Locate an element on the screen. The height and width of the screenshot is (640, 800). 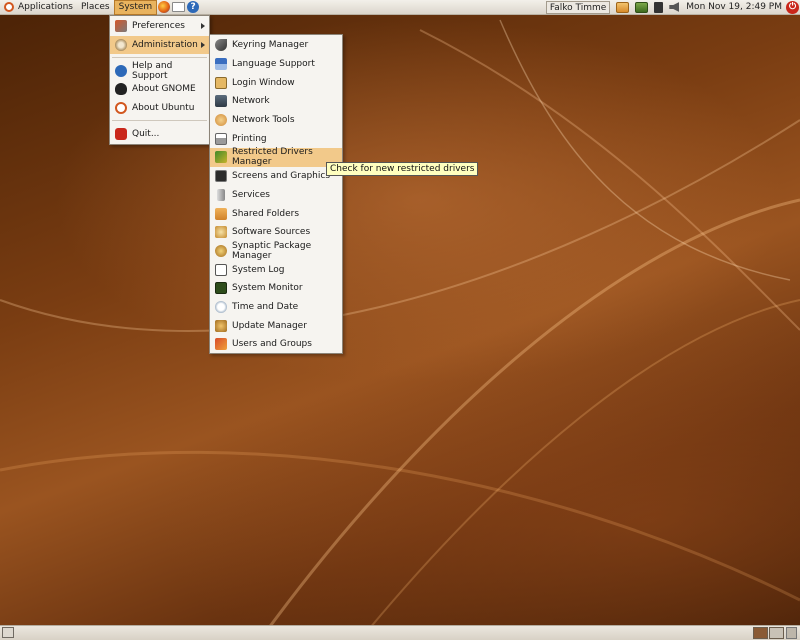
services-icon is located at coordinates (221, 194).